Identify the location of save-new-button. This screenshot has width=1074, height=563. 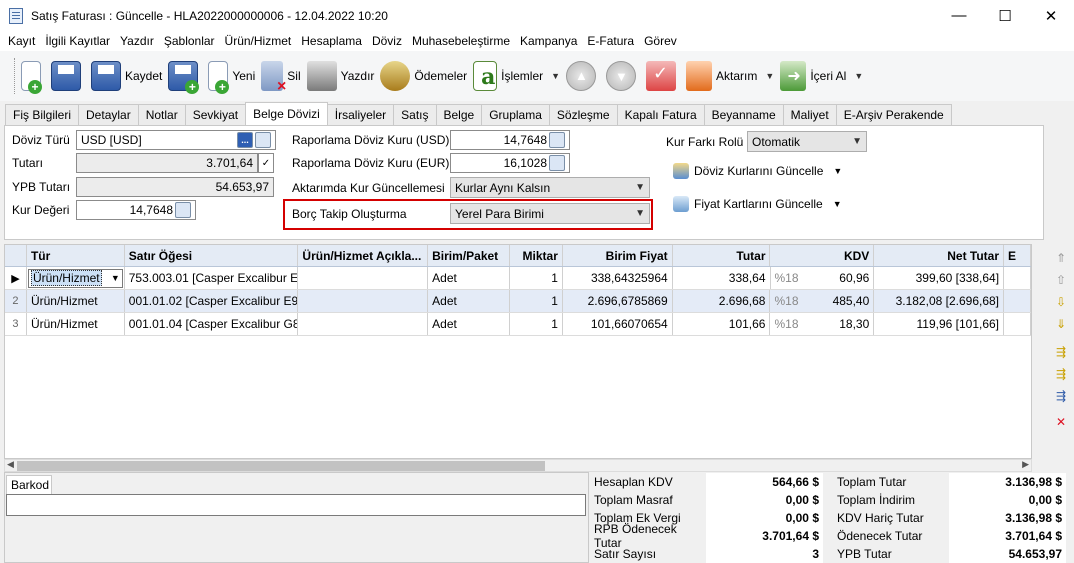
(185, 76).